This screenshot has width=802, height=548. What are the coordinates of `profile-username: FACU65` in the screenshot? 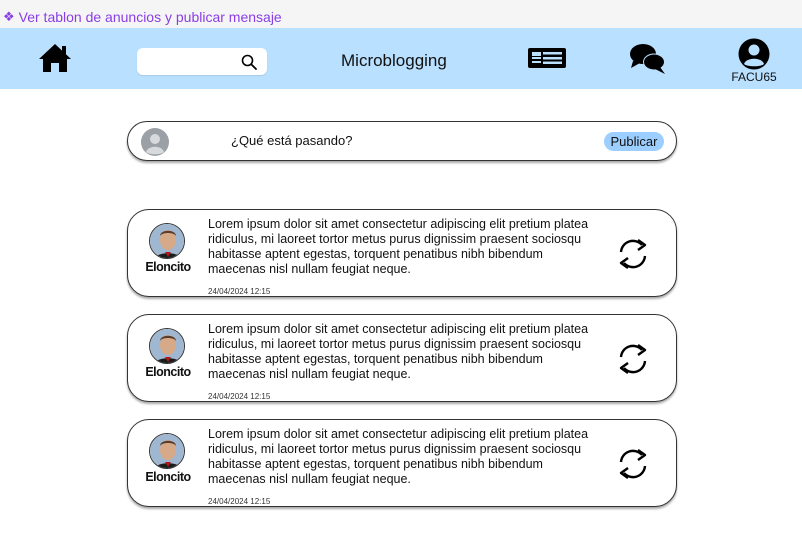 It's located at (754, 77).